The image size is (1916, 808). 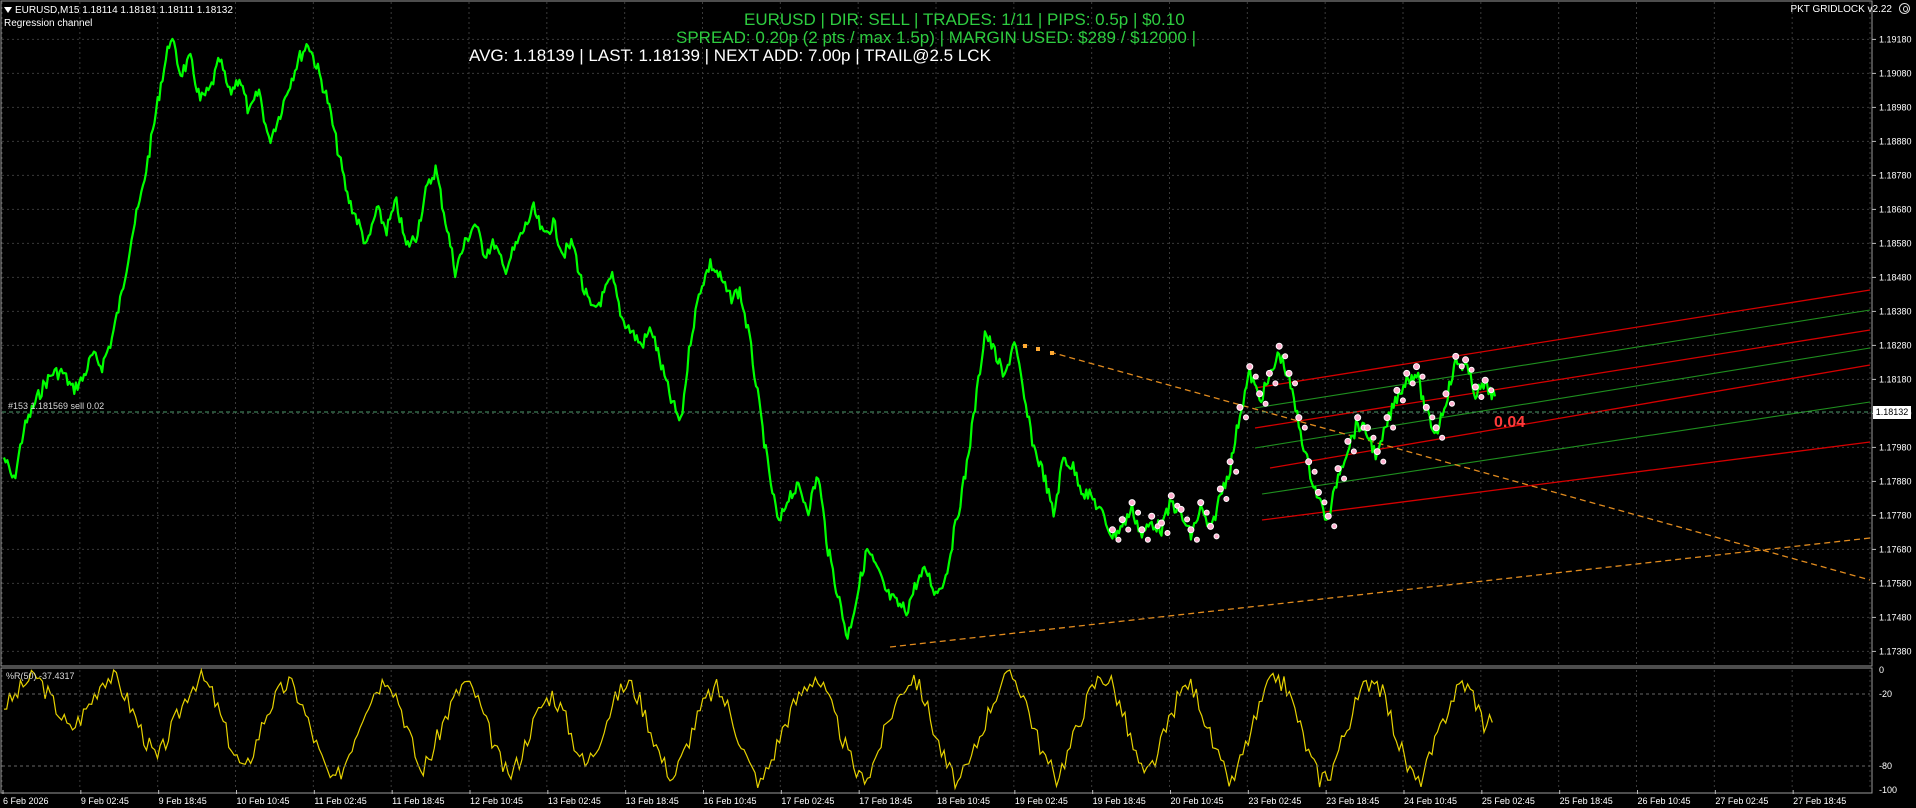 What do you see at coordinates (1741, 801) in the screenshot?
I see `x-tick-label: 27 Feb 02:45` at bounding box center [1741, 801].